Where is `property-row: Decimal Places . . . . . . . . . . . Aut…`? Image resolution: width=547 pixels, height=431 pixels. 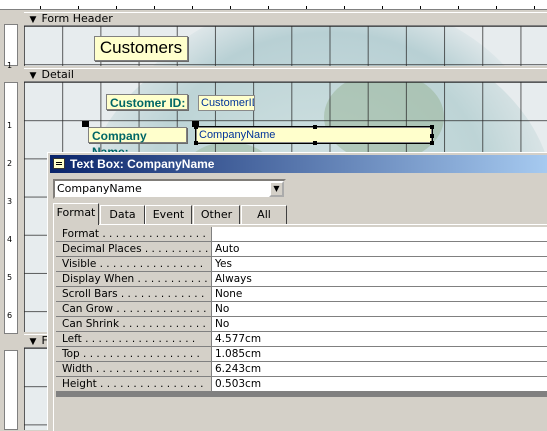
property-row: Decimal Places . . . . . . . . . . . Aut… is located at coordinates (301, 249).